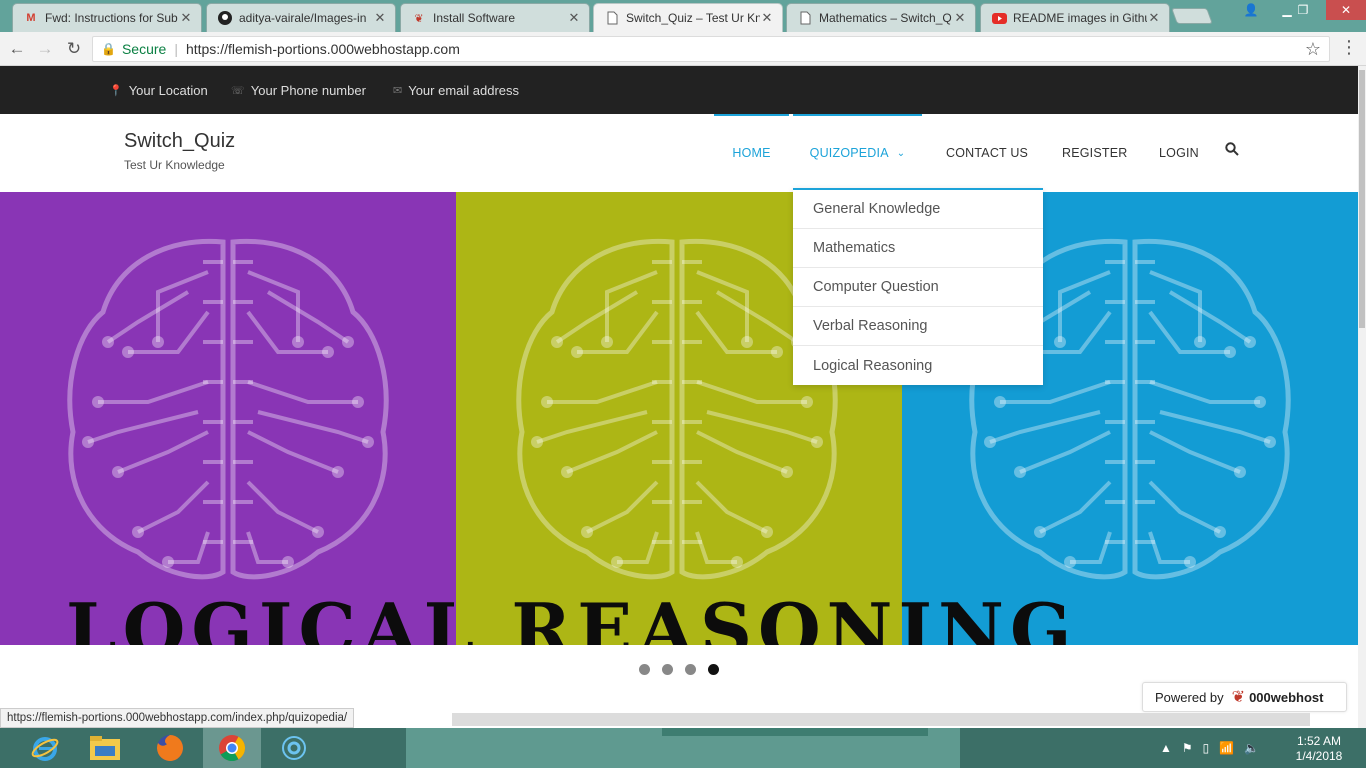  I want to click on tab-title: README images in Githu, so click(1080, 18).